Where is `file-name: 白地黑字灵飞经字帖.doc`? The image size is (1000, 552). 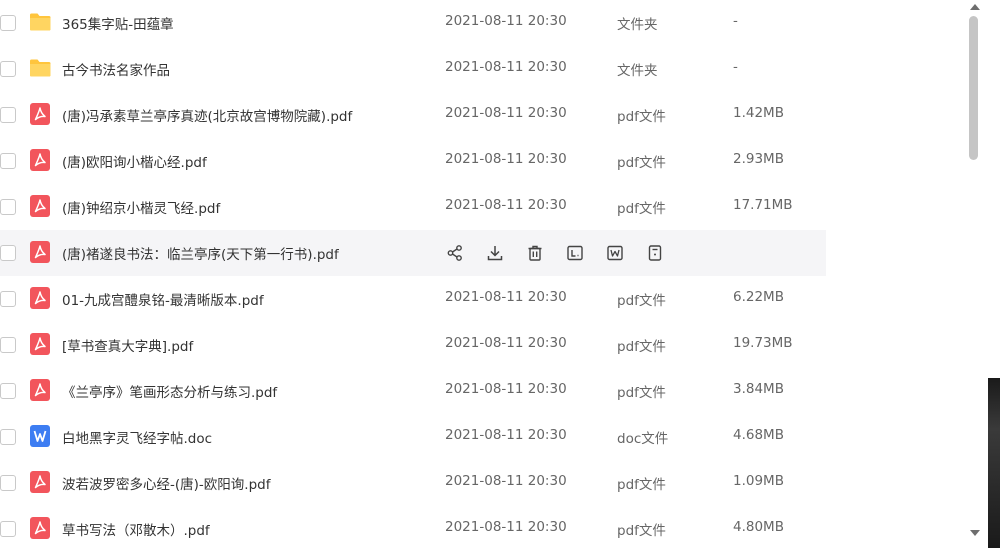
file-name: 白地黑字灵飞经字帖.doc is located at coordinates (137, 437).